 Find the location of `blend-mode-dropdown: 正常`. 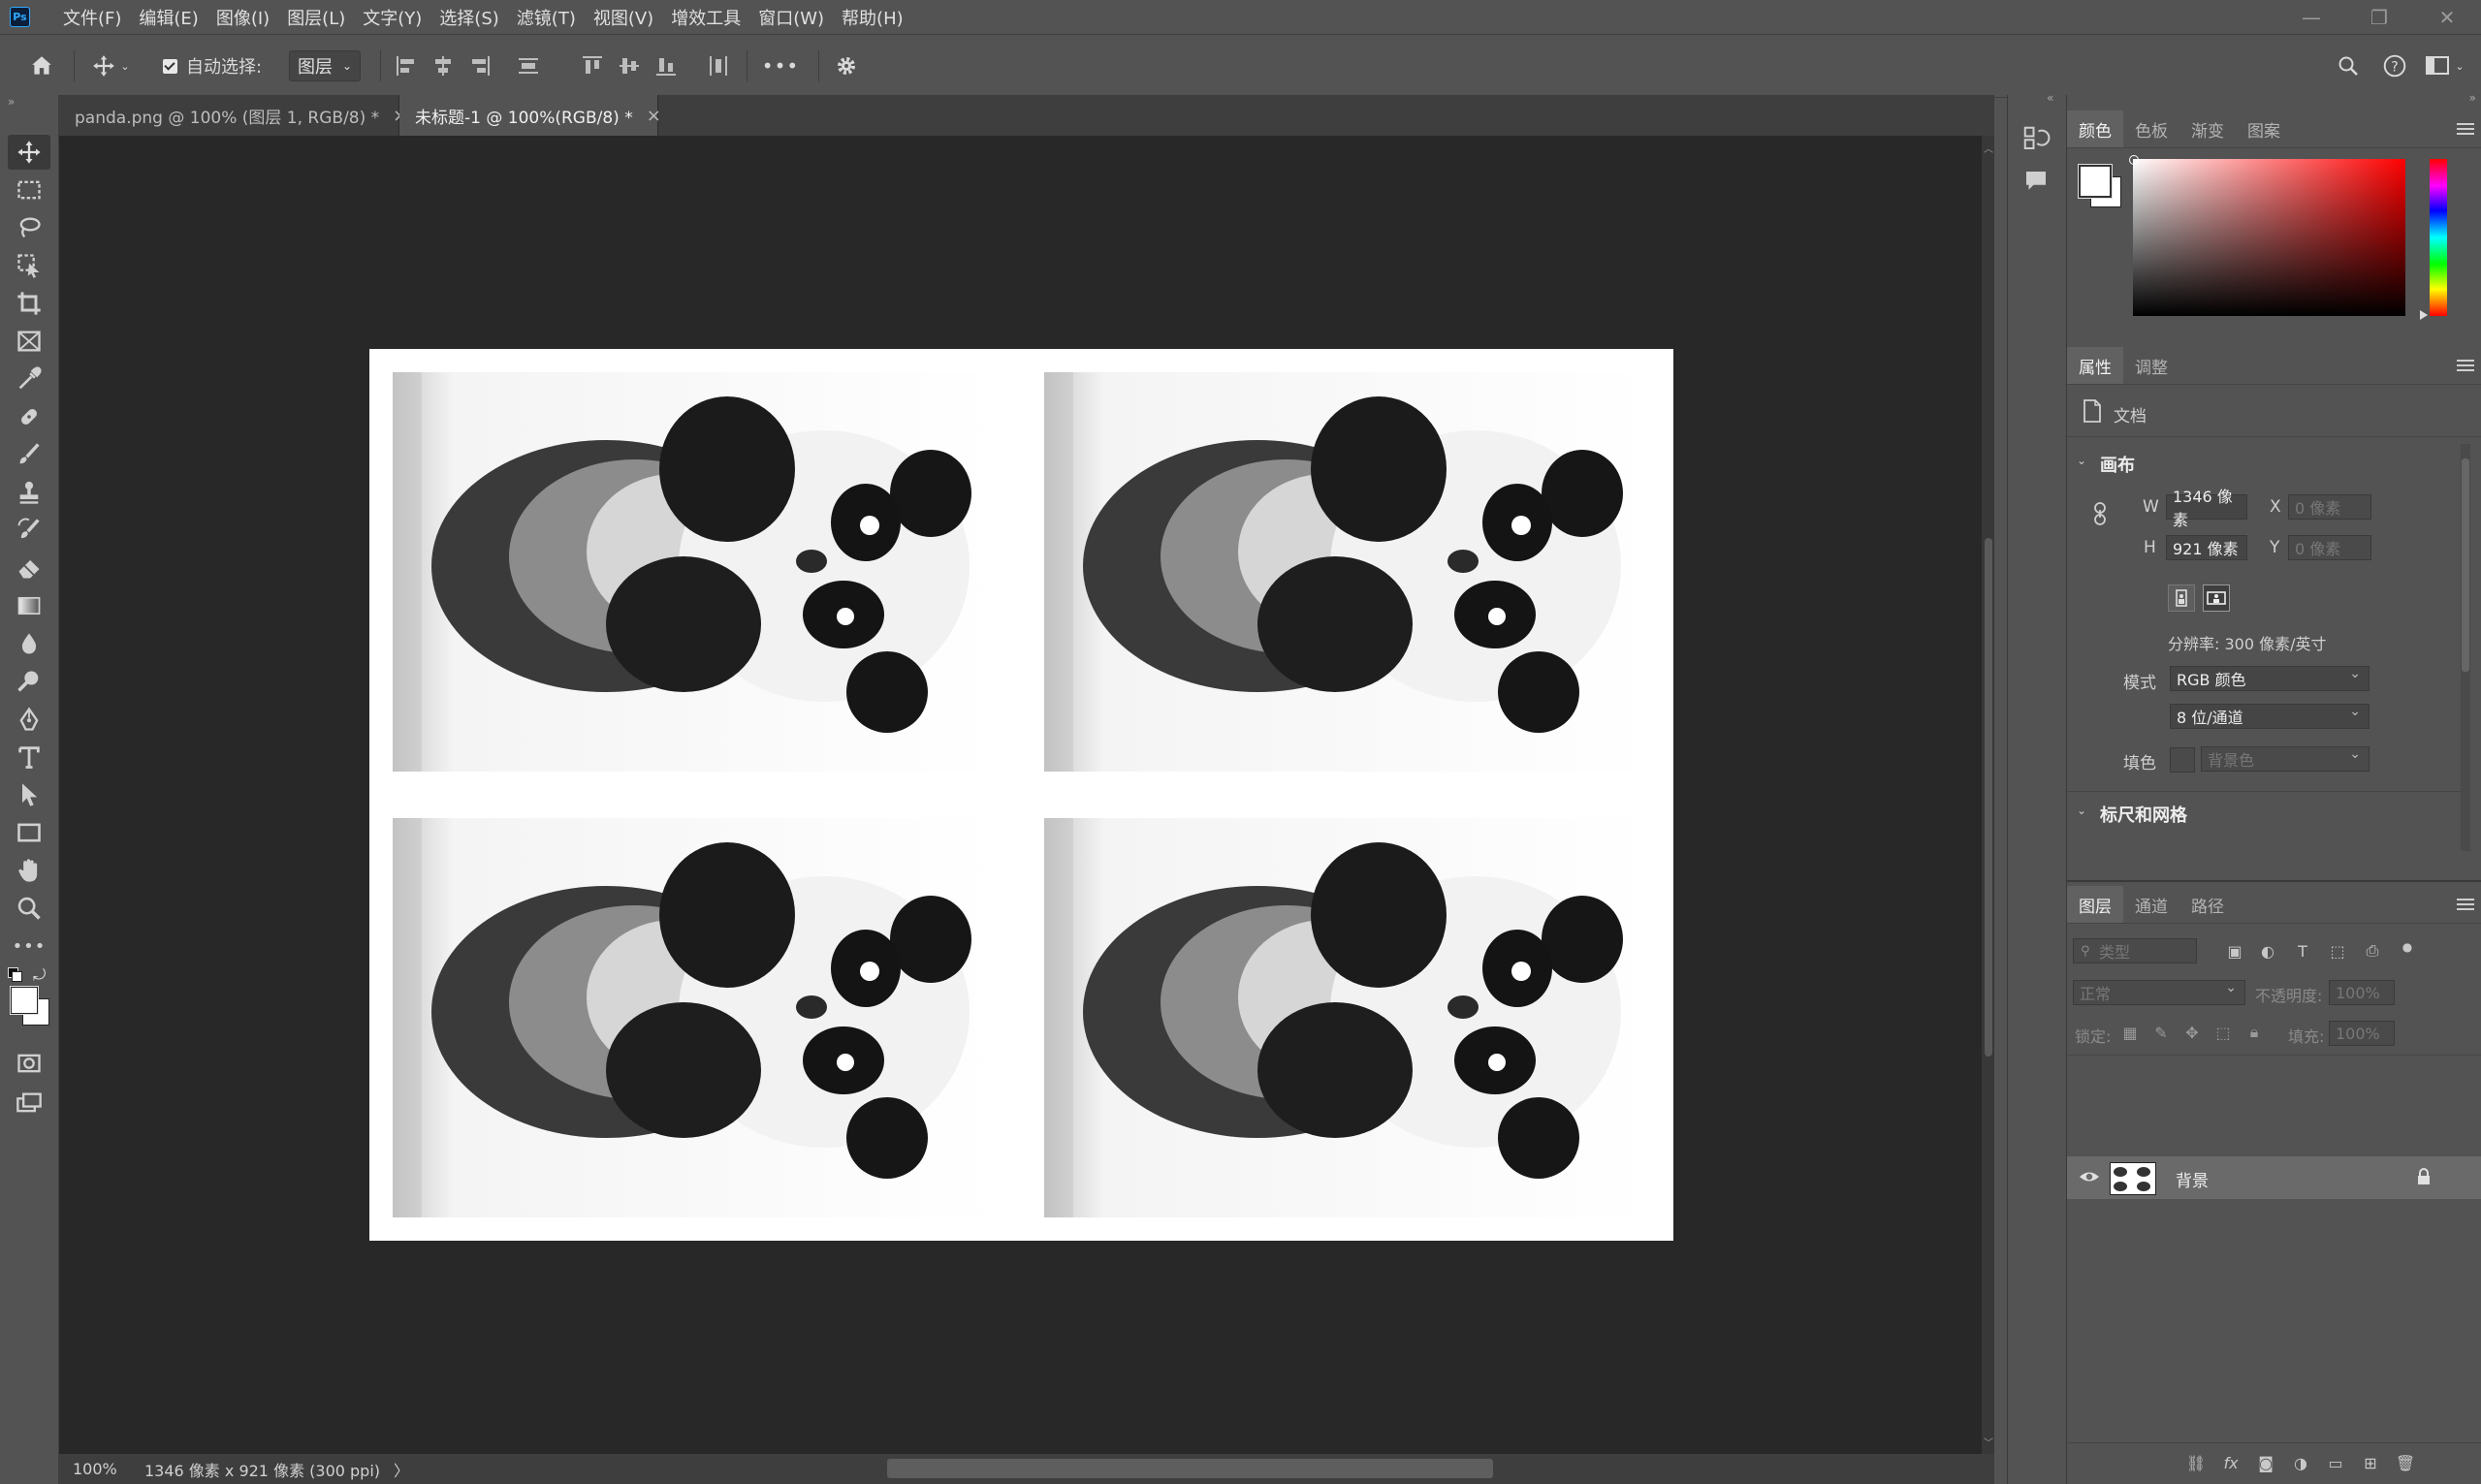

blend-mode-dropdown: 正常 is located at coordinates (2159, 993).